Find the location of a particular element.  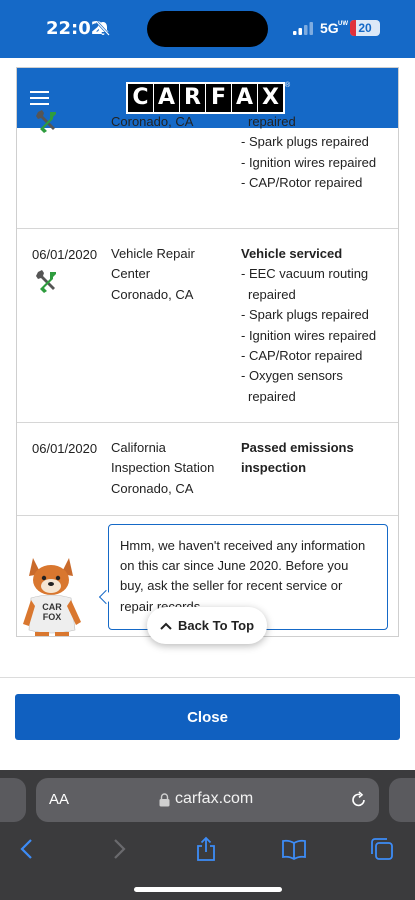

back-to-top-button: Back To Top is located at coordinates (207, 625).